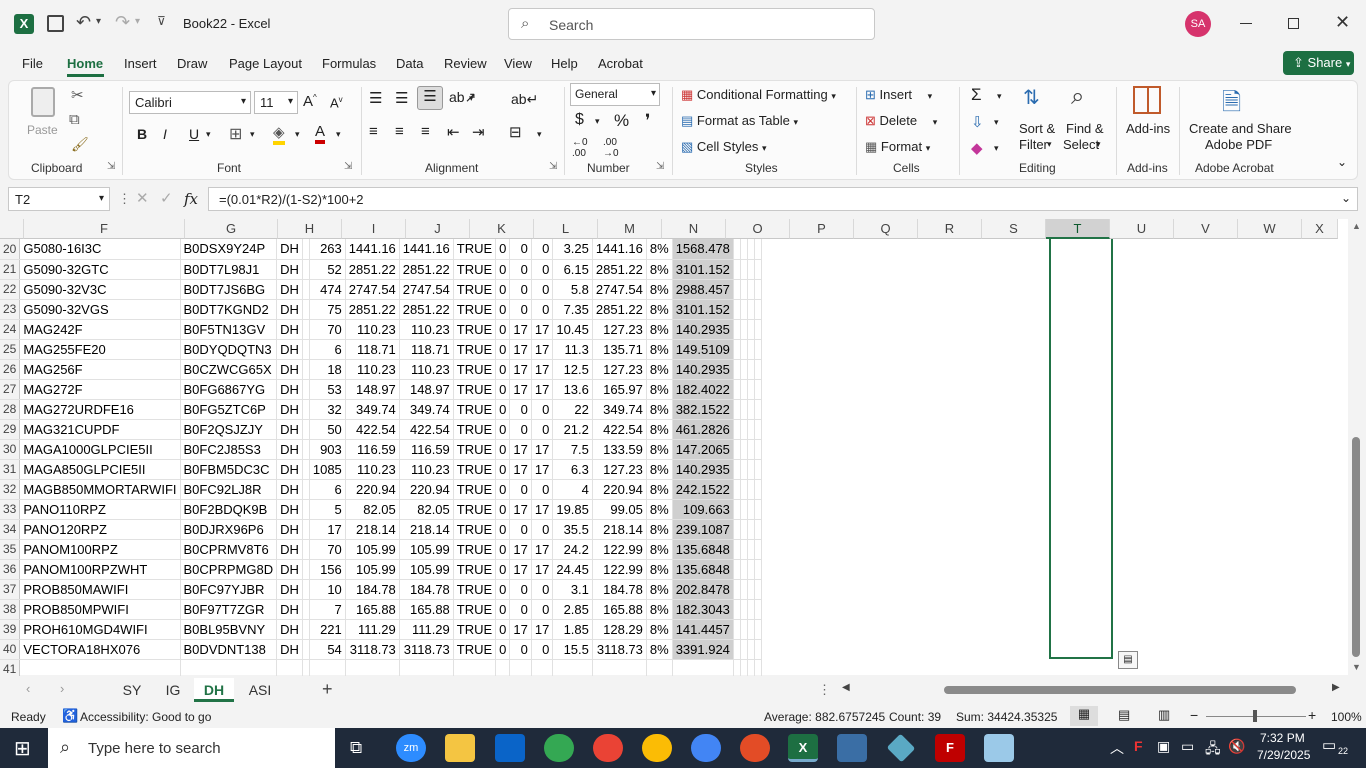 The height and width of the screenshot is (768, 1366). What do you see at coordinates (100, 409) in the screenshot?
I see `cell-f: MAG272URDFE16` at bounding box center [100, 409].